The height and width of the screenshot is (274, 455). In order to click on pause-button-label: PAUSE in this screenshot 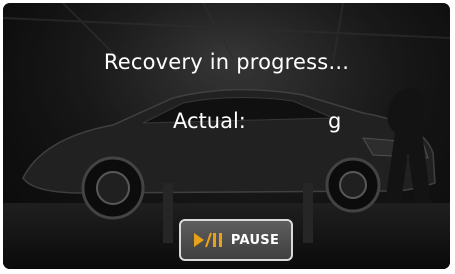, I will do `click(255, 240)`.